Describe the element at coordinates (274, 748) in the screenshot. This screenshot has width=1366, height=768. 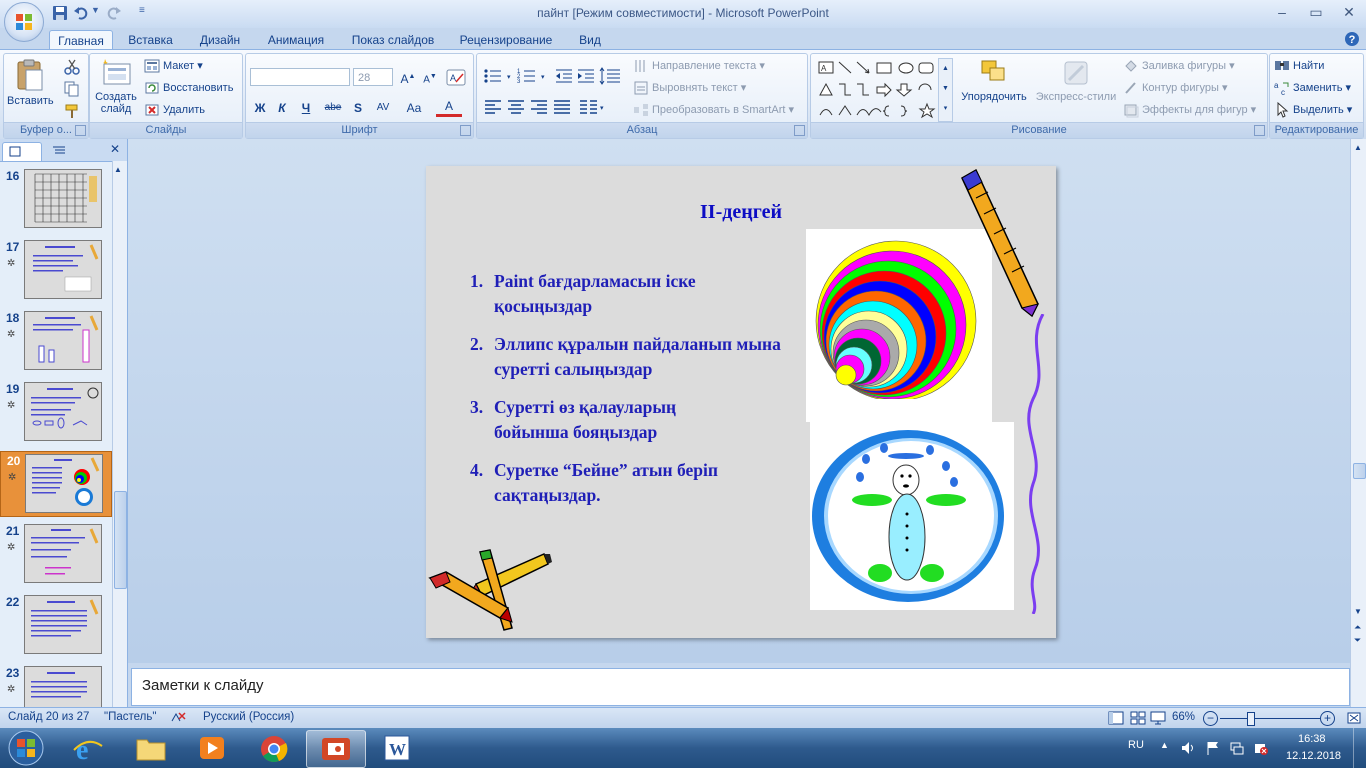
I see `chrome-taskbar-button` at that location.